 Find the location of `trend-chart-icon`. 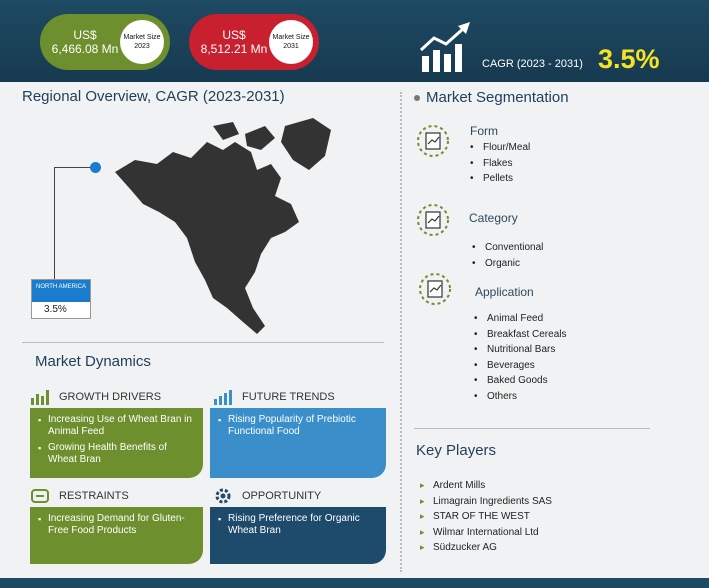

trend-chart-icon is located at coordinates (223, 397).